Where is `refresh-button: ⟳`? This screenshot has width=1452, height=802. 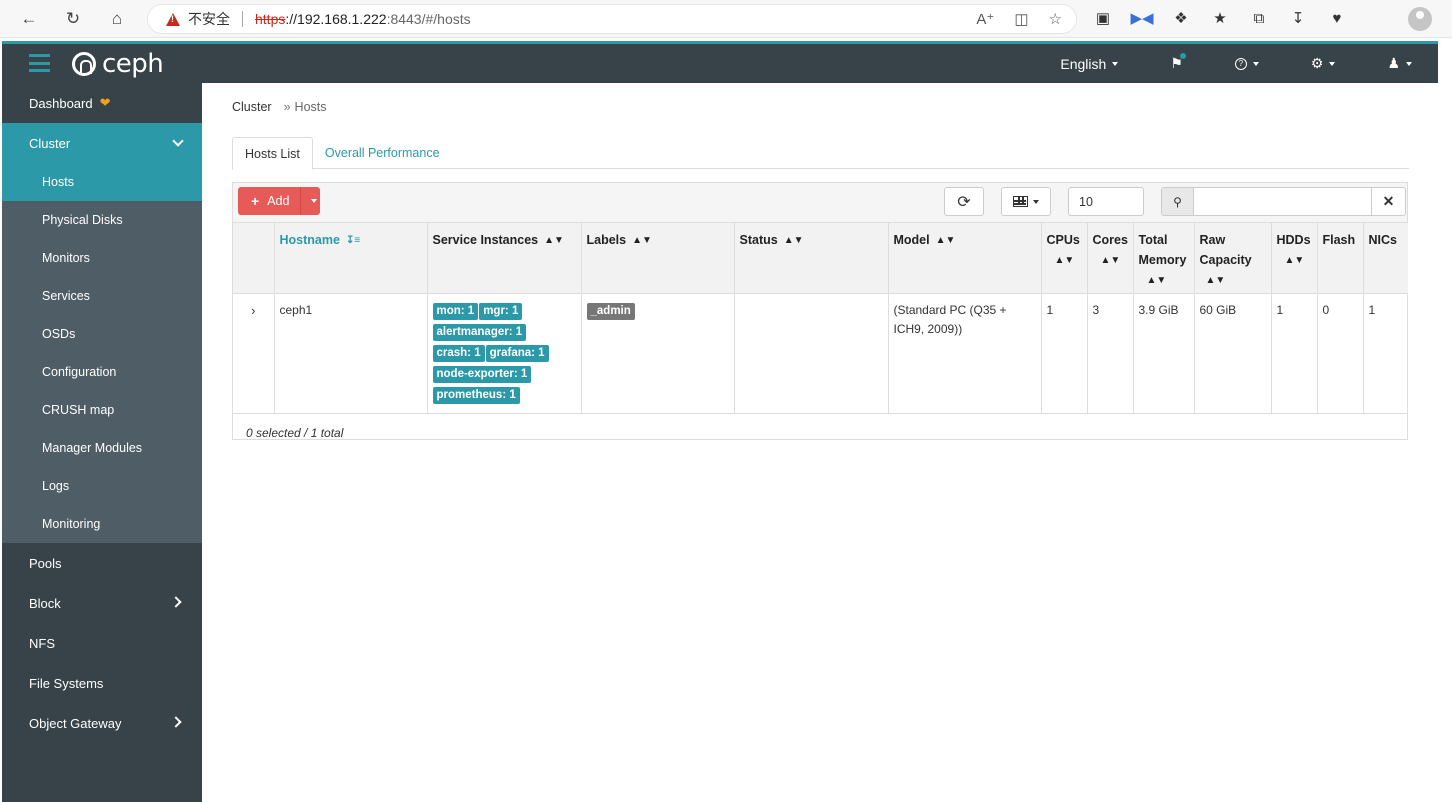 refresh-button: ⟳ is located at coordinates (964, 201).